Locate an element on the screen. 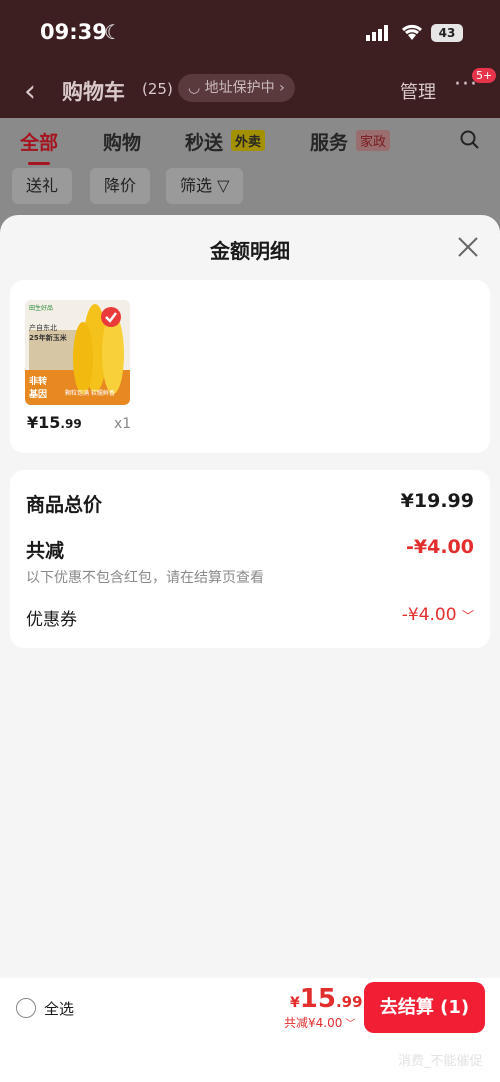 The image size is (500, 1082). category-tabs: 全部 购物 秒送 外卖 服务 家政 is located at coordinates (250, 141).